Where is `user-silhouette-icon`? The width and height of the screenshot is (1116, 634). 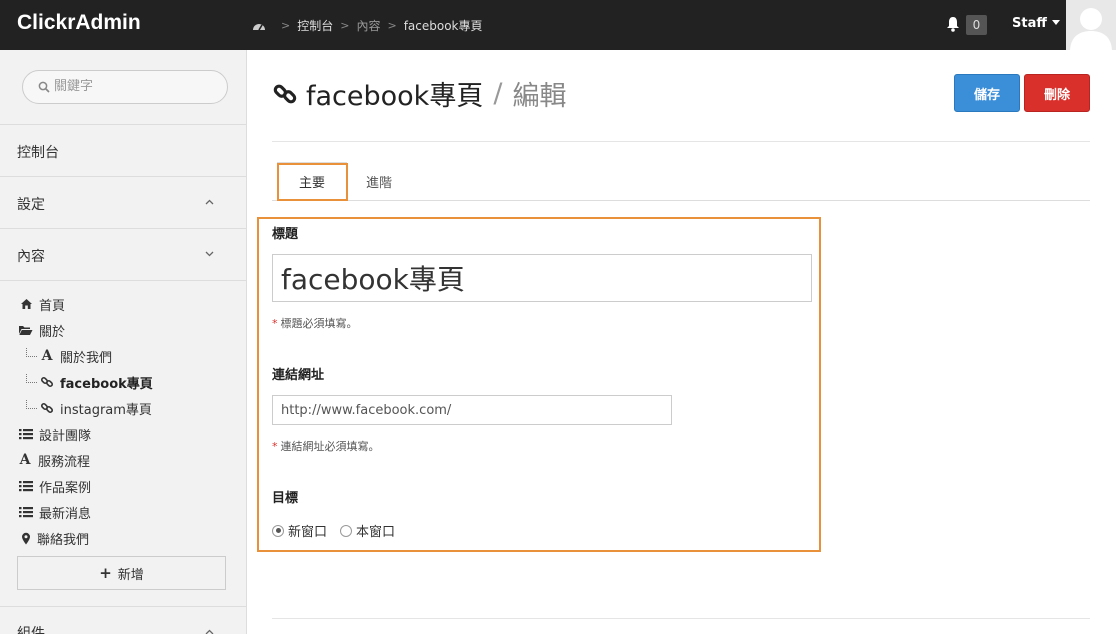
user-silhouette-icon is located at coordinates (1091, 29).